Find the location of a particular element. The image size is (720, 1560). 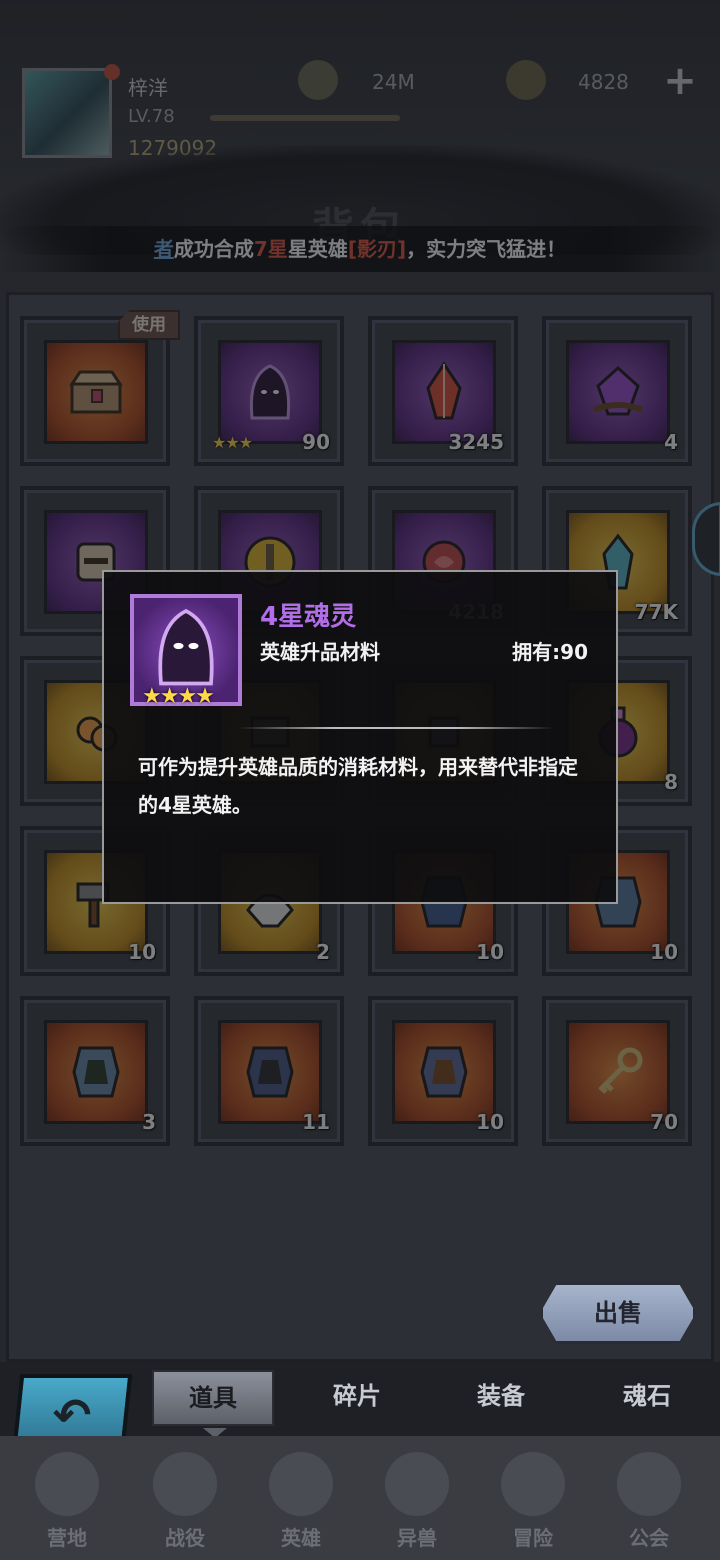

item-count: 70 is located at coordinates (664, 1122).